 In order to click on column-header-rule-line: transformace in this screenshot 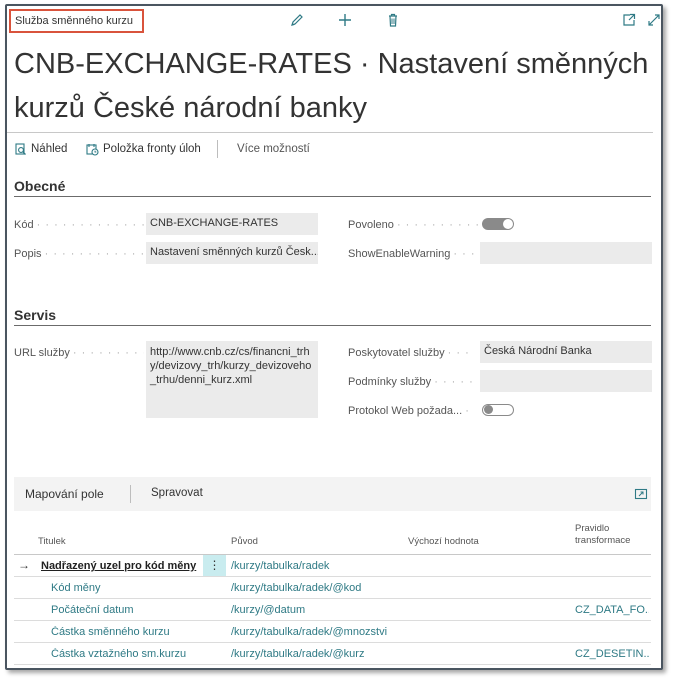, I will do `click(603, 540)`.